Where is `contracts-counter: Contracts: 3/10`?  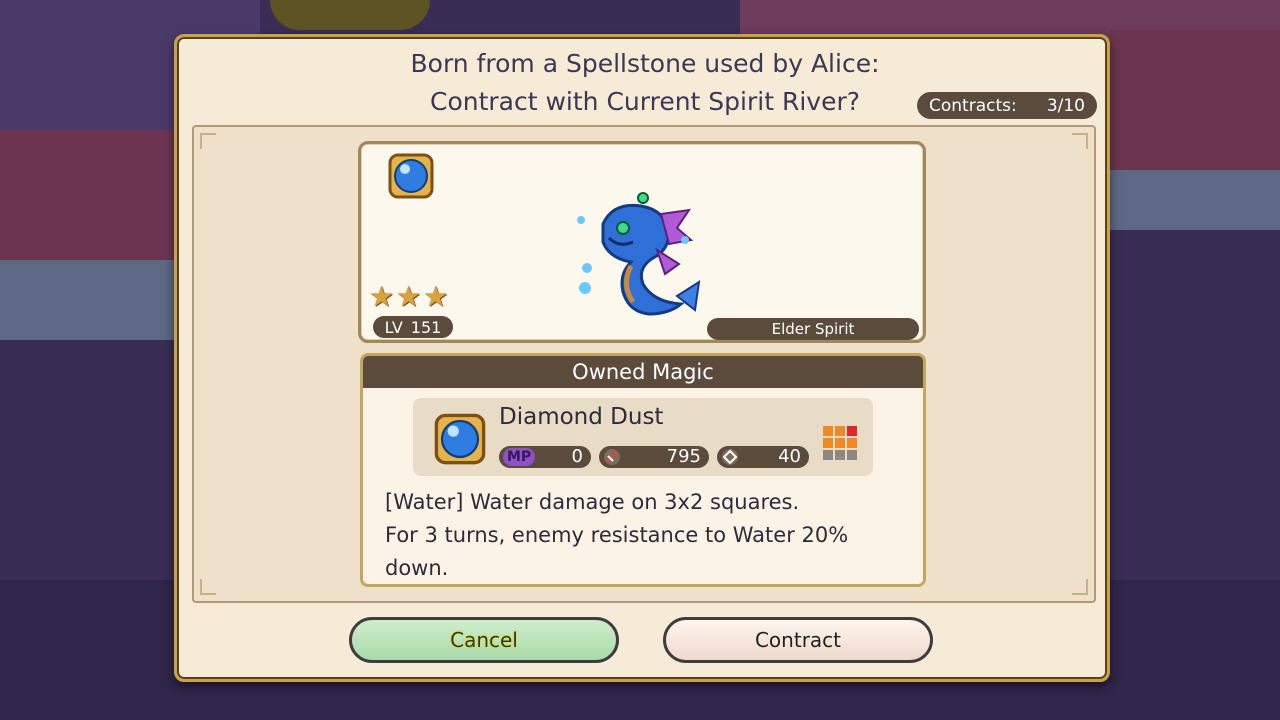
contracts-counter: Contracts: 3/10 is located at coordinates (1007, 105).